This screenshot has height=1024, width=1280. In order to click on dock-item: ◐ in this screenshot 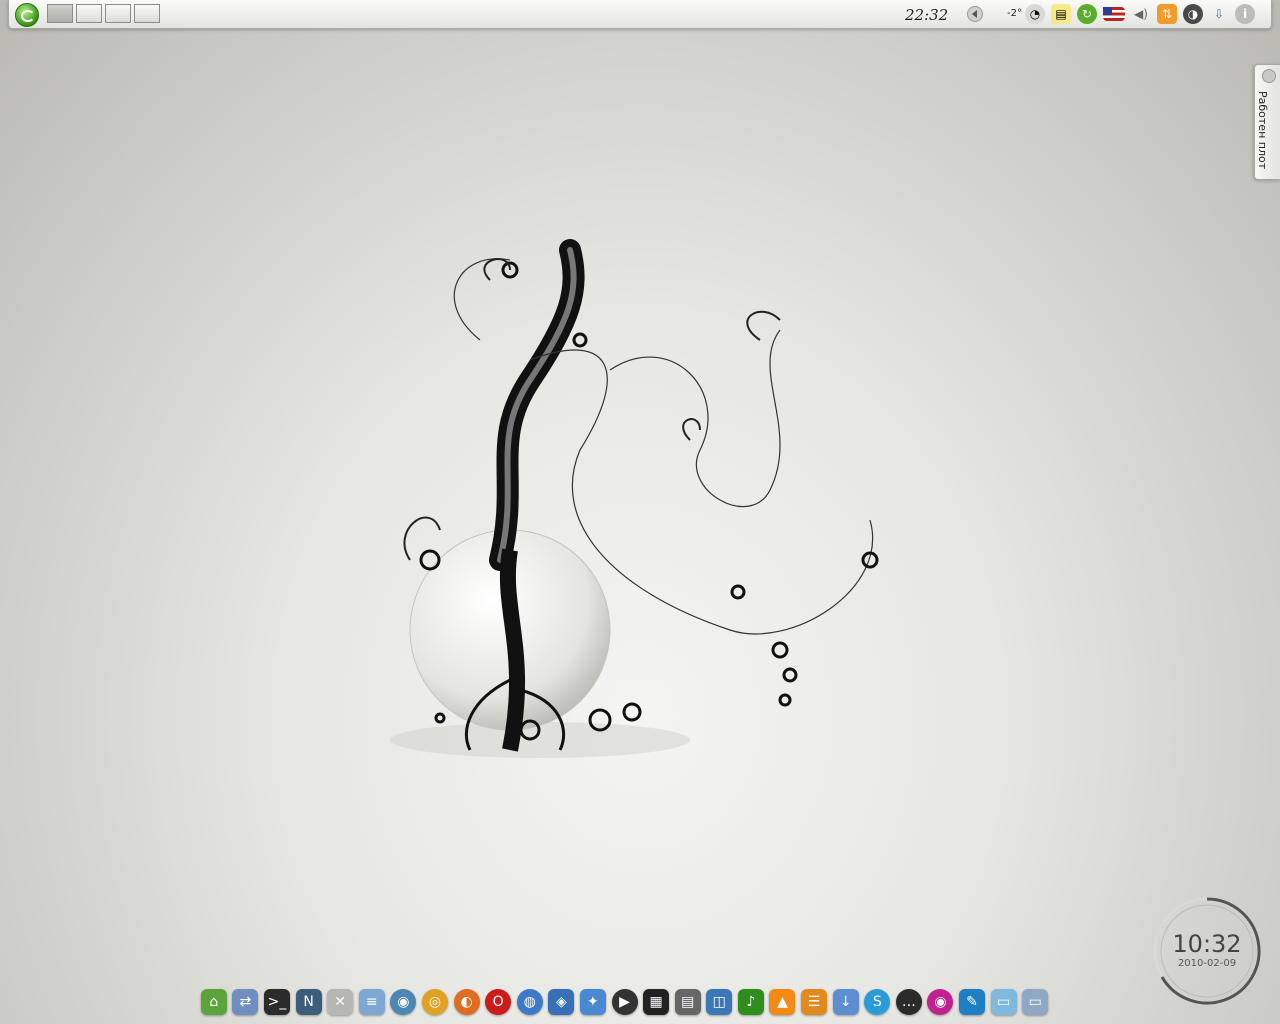, I will do `click(467, 1002)`.